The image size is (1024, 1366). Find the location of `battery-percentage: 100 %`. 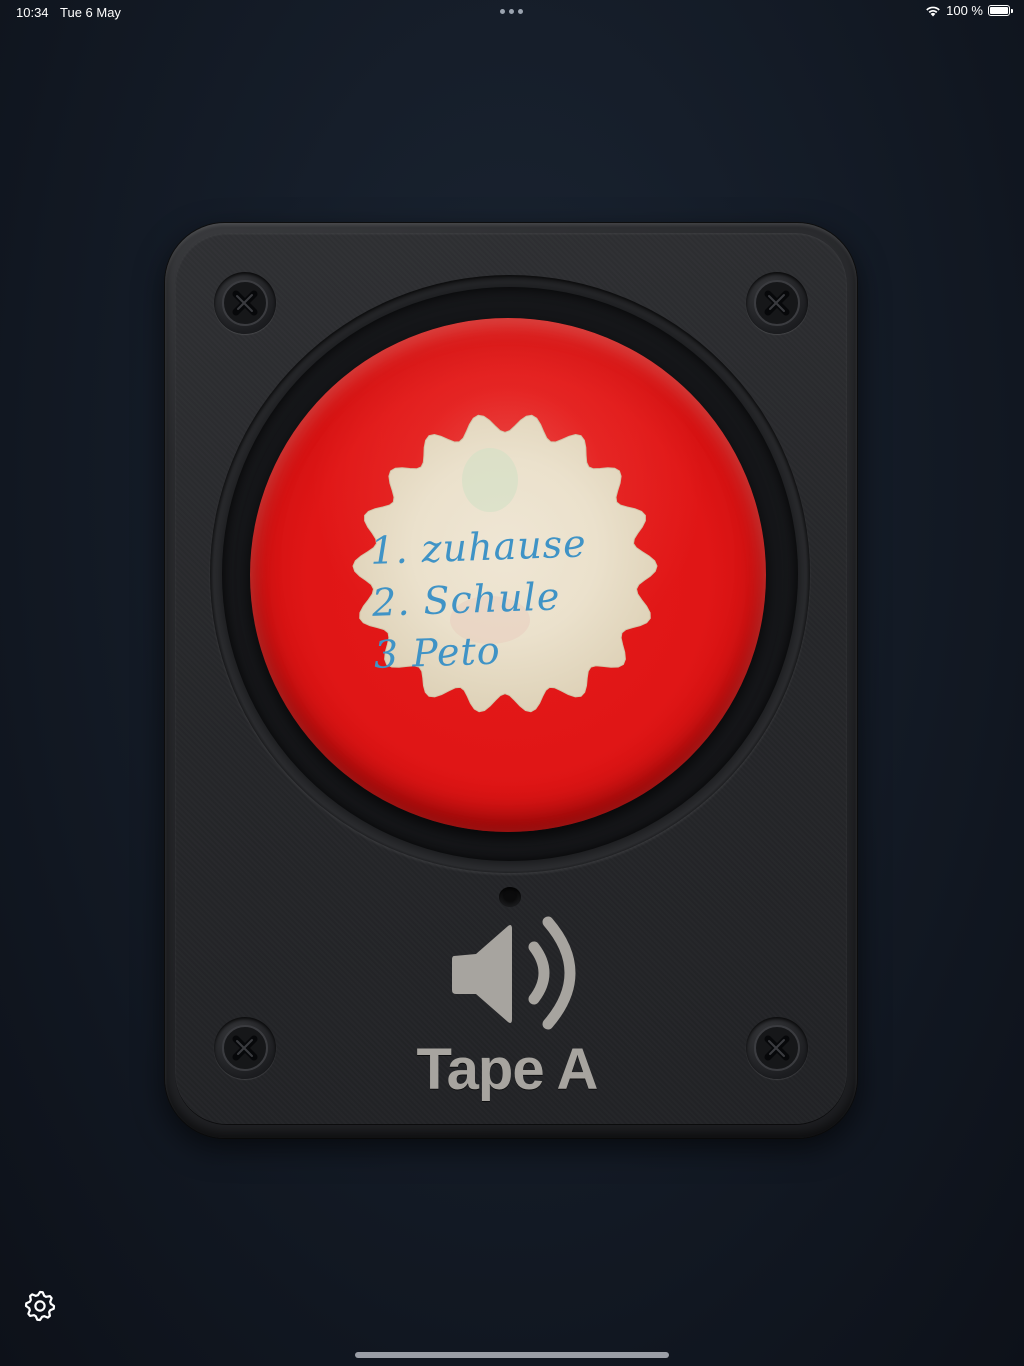

battery-percentage: 100 % is located at coordinates (964, 10).